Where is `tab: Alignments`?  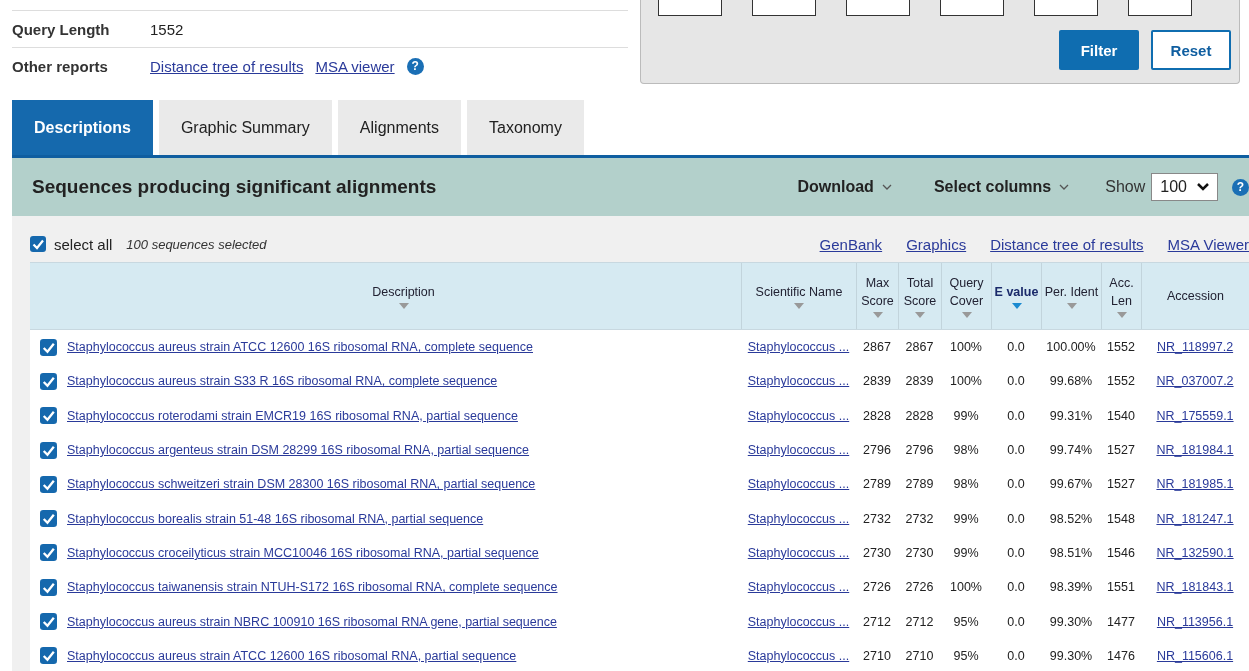
tab: Alignments is located at coordinates (399, 127).